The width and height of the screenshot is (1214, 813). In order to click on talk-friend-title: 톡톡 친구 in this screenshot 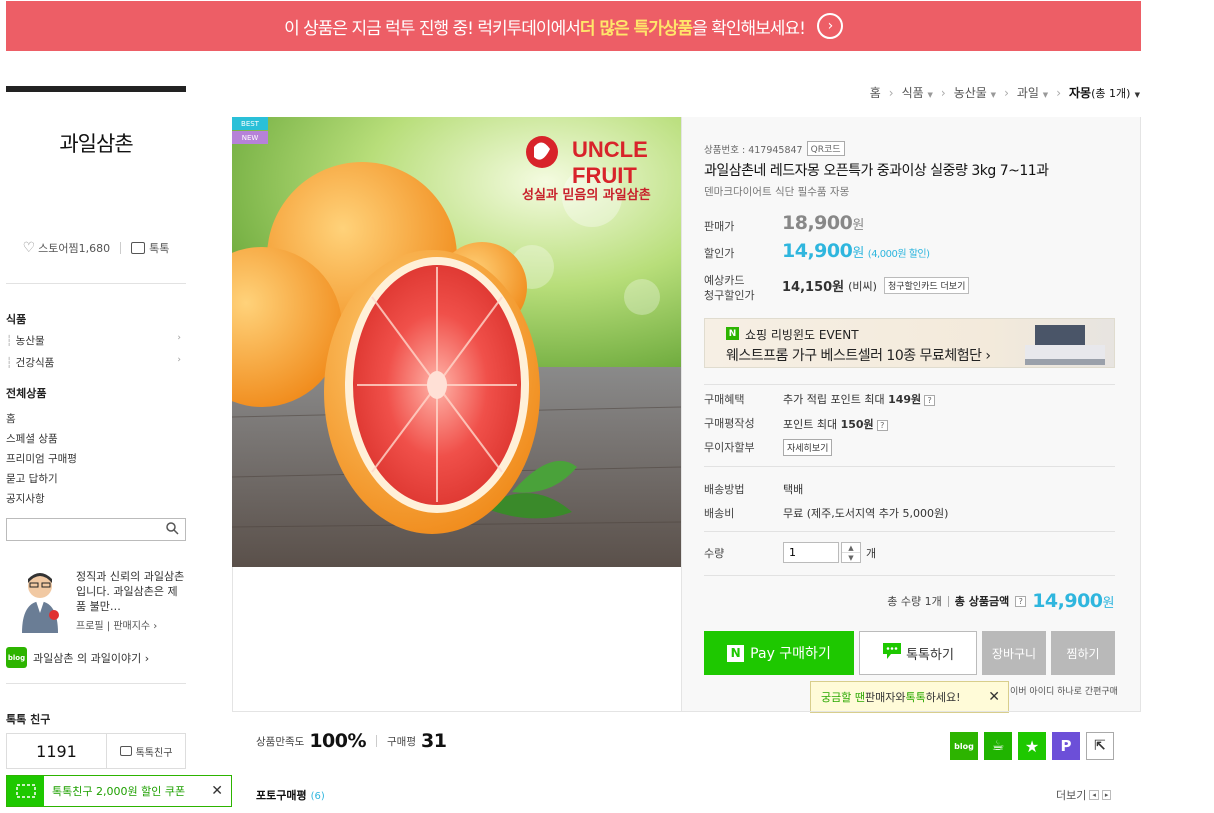, I will do `click(28, 719)`.